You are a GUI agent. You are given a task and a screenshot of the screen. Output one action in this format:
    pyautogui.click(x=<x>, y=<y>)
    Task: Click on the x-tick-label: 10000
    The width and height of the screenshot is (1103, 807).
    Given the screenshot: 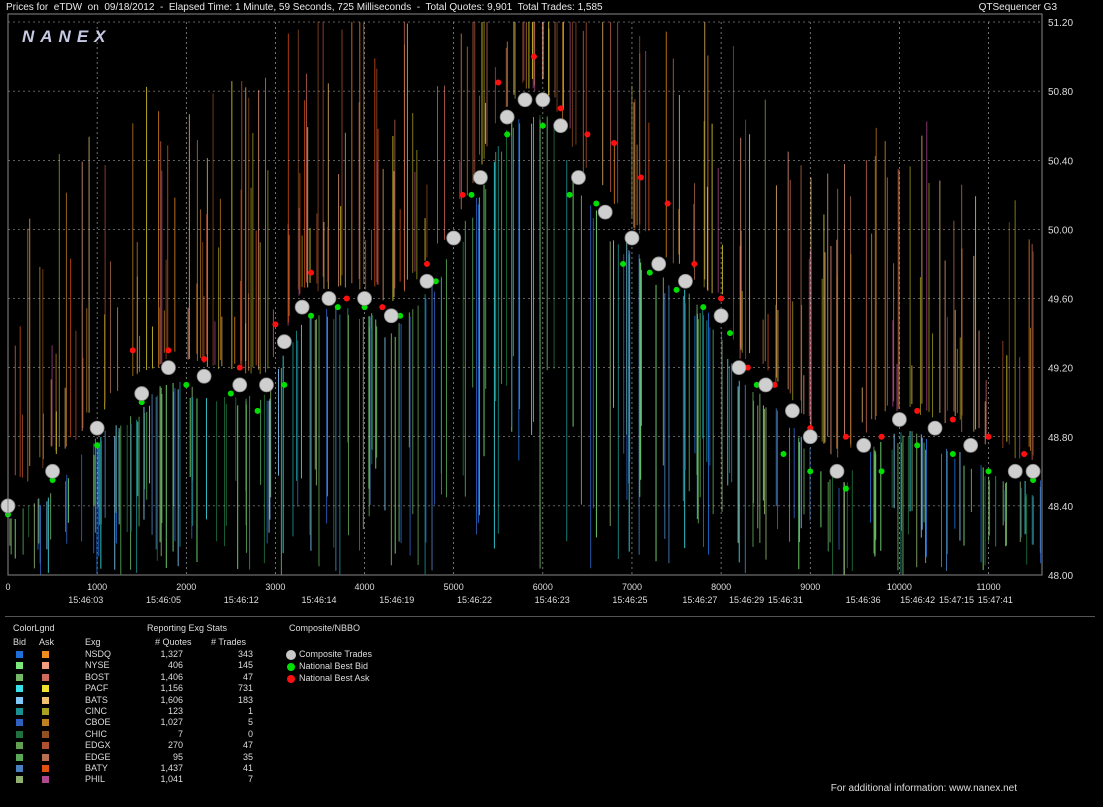 What is the action you would take?
    pyautogui.click(x=899, y=587)
    